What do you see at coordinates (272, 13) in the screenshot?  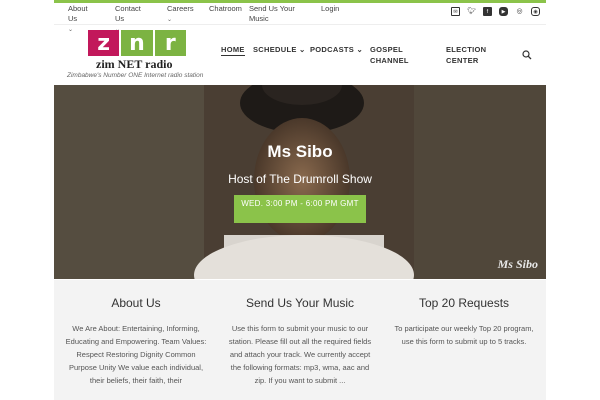 I see `topnav-label: Send Us Your Music` at bounding box center [272, 13].